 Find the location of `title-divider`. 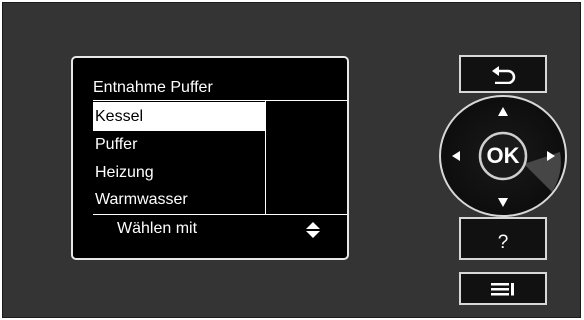

title-divider is located at coordinates (220, 100).